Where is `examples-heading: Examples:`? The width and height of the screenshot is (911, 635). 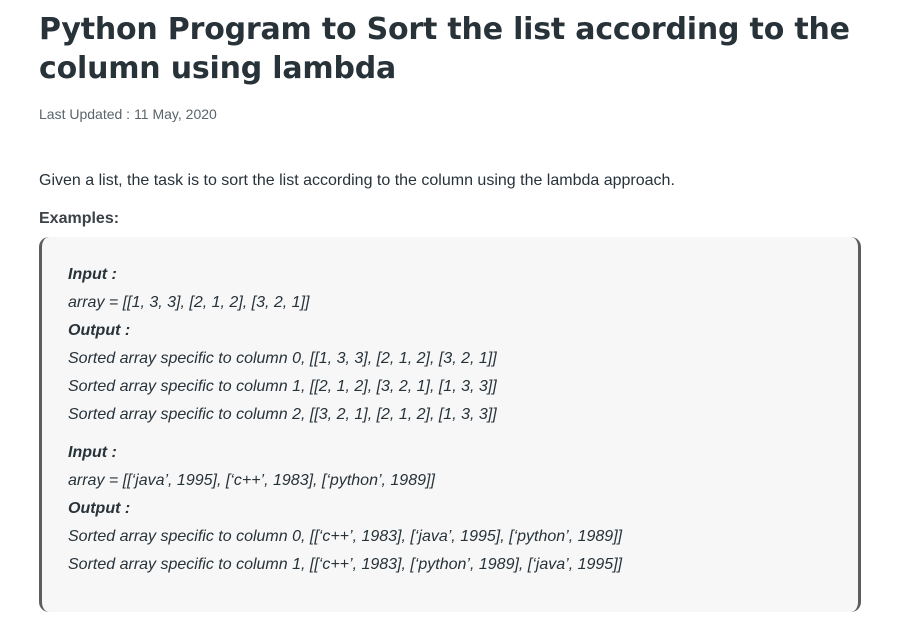 examples-heading: Examples: is located at coordinates (79, 218).